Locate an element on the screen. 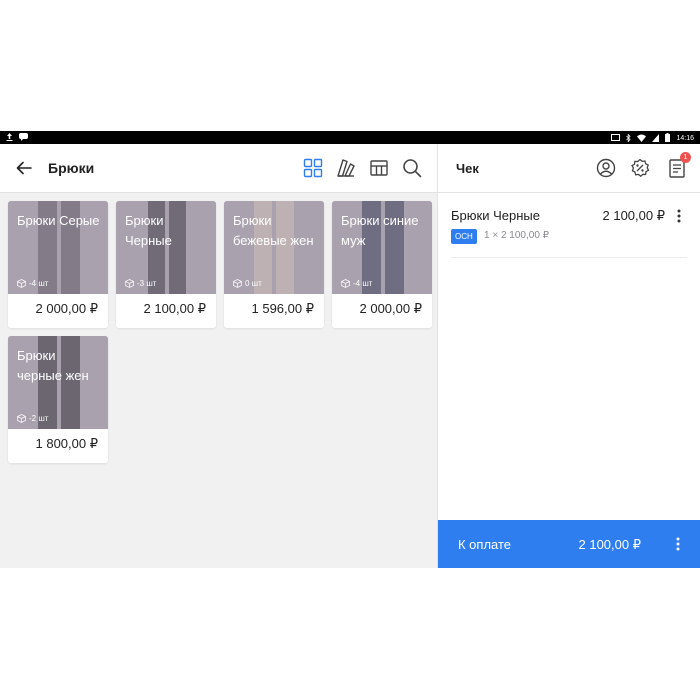  product-stock: 0 шт is located at coordinates (247, 283).